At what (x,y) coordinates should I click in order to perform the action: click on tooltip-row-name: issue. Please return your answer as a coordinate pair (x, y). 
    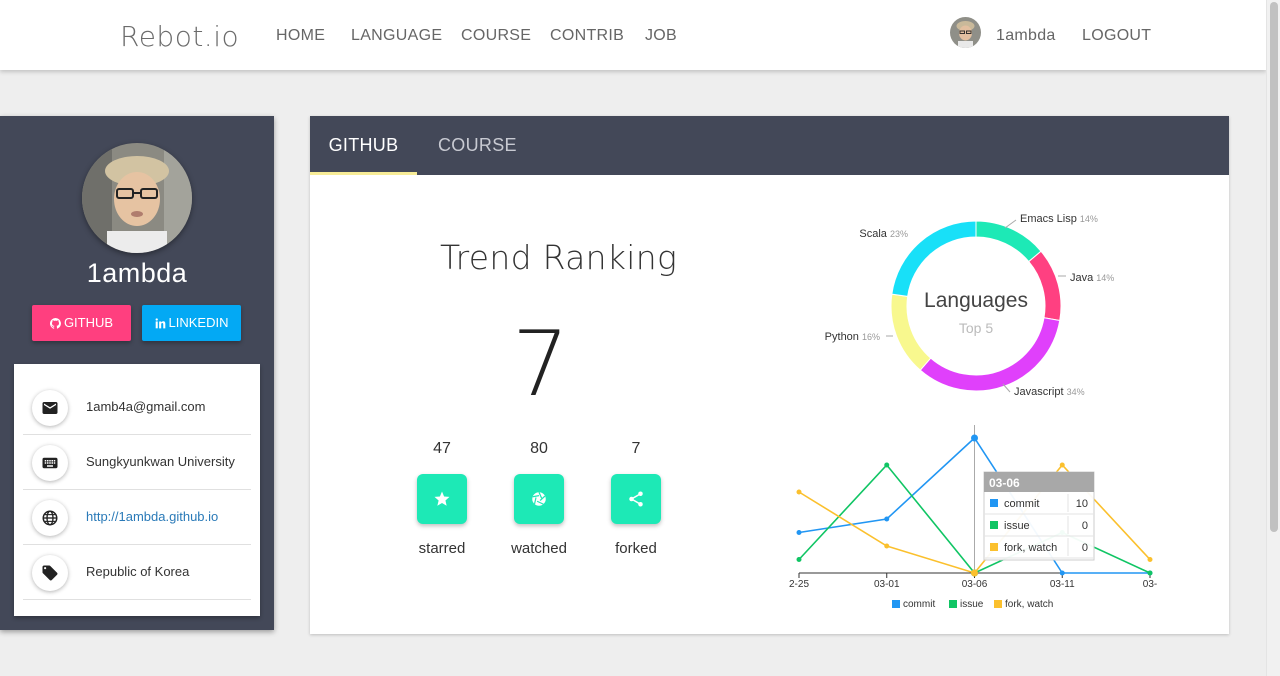
    Looking at the image, I should click on (1017, 526).